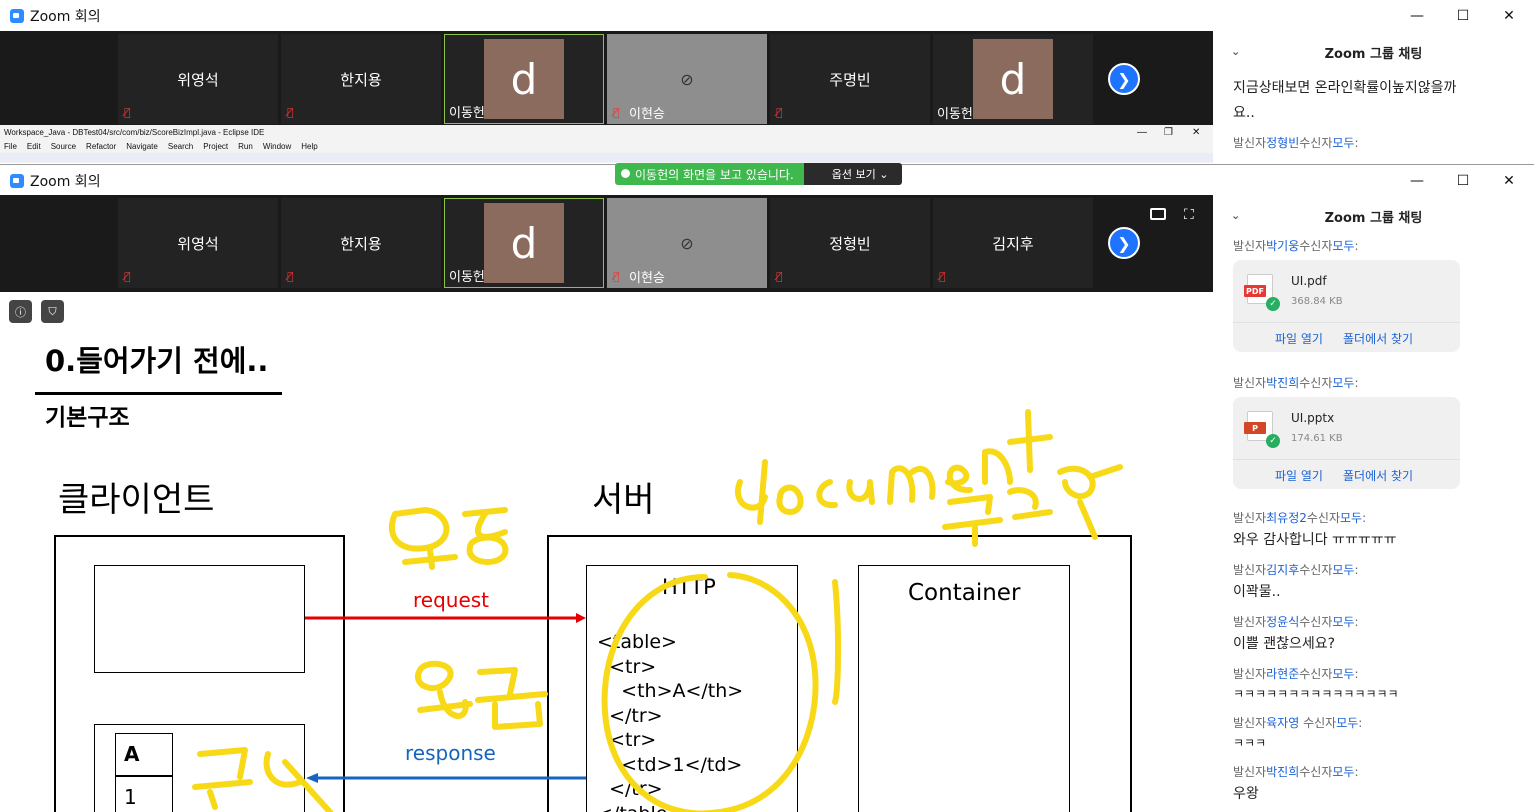  What do you see at coordinates (245, 146) in the screenshot?
I see `menu-item: Run` at bounding box center [245, 146].